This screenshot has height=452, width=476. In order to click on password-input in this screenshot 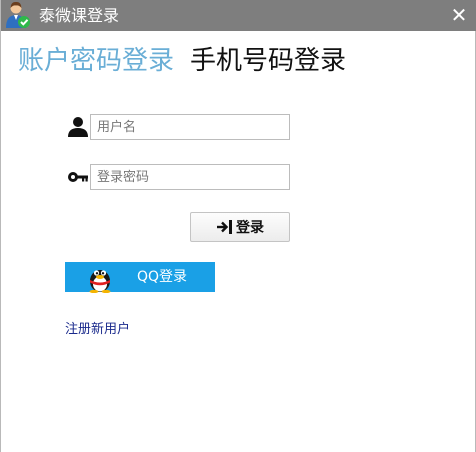, I will do `click(190, 177)`.